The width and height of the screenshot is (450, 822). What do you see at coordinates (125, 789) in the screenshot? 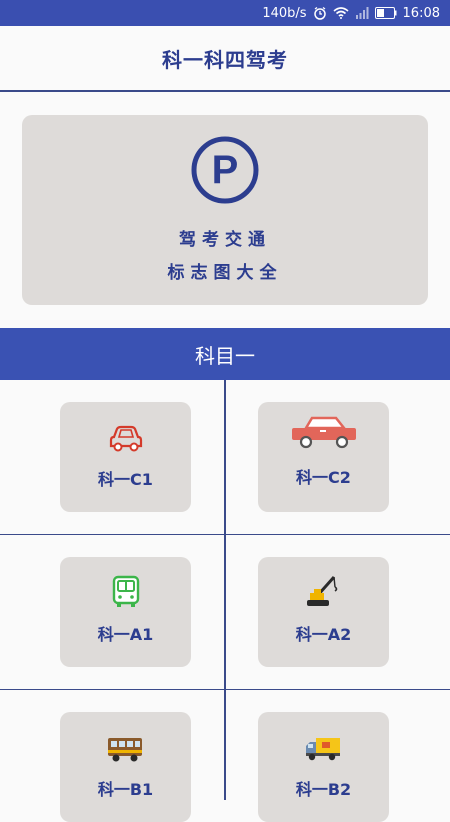
I see `card-label: 科一B1` at bounding box center [125, 789].